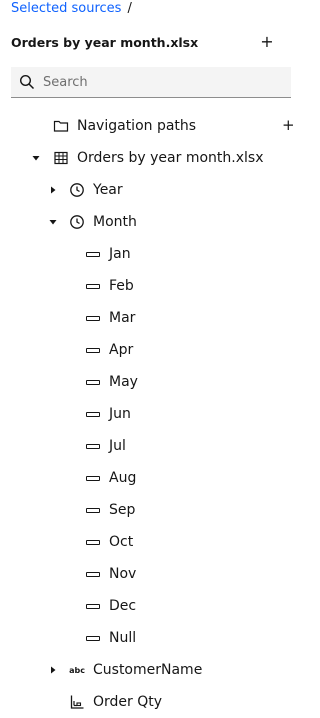 Image resolution: width=320 pixels, height=718 pixels. I want to click on tree-item-month-member: Nov, so click(145, 574).